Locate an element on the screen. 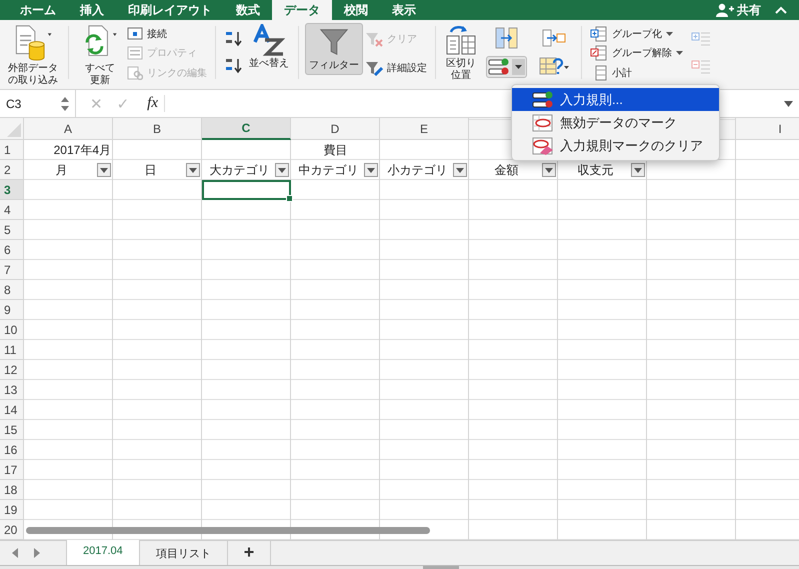  previous-sheet-icon is located at coordinates (15, 553).